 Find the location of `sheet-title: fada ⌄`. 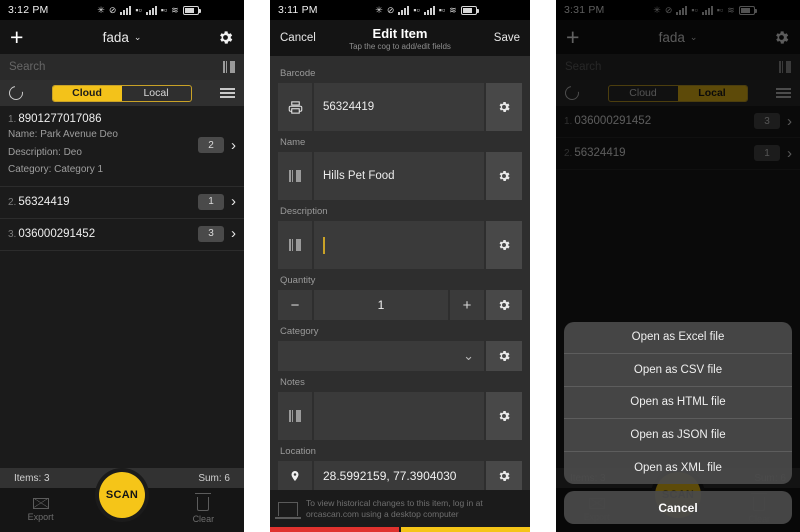

sheet-title: fada ⌄ is located at coordinates (122, 37).